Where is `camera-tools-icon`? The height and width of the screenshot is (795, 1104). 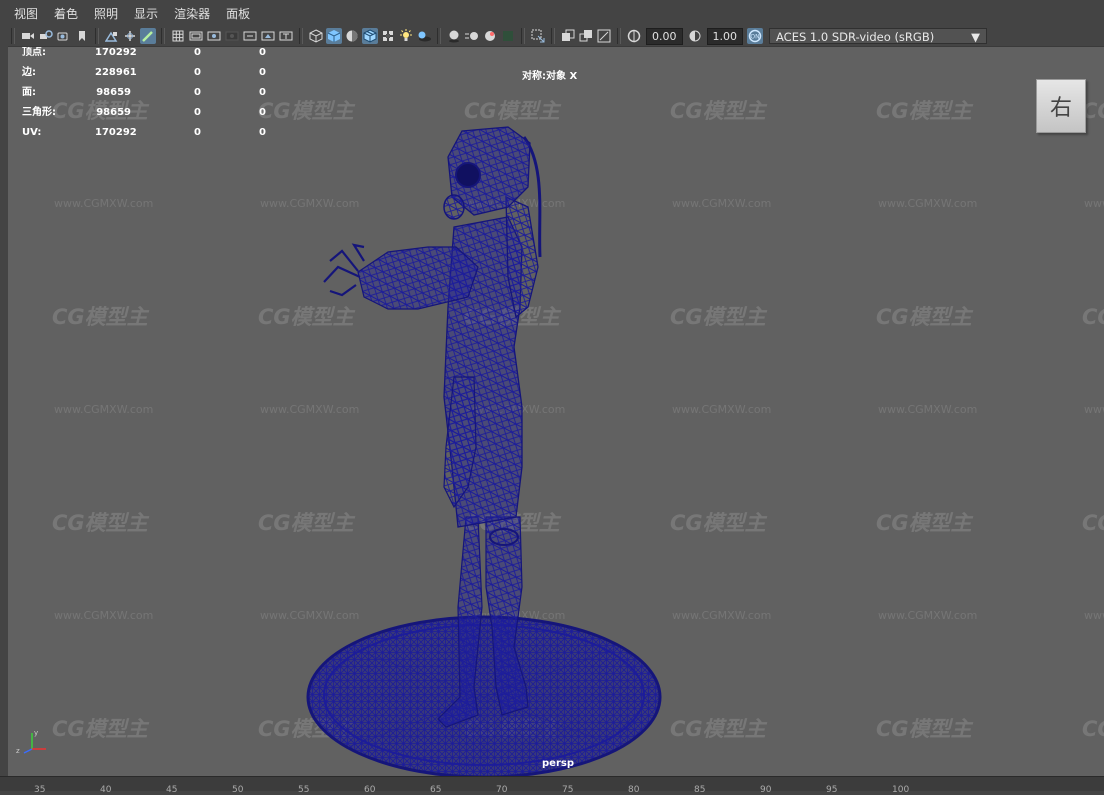
camera-tools-icon is located at coordinates (64, 36).